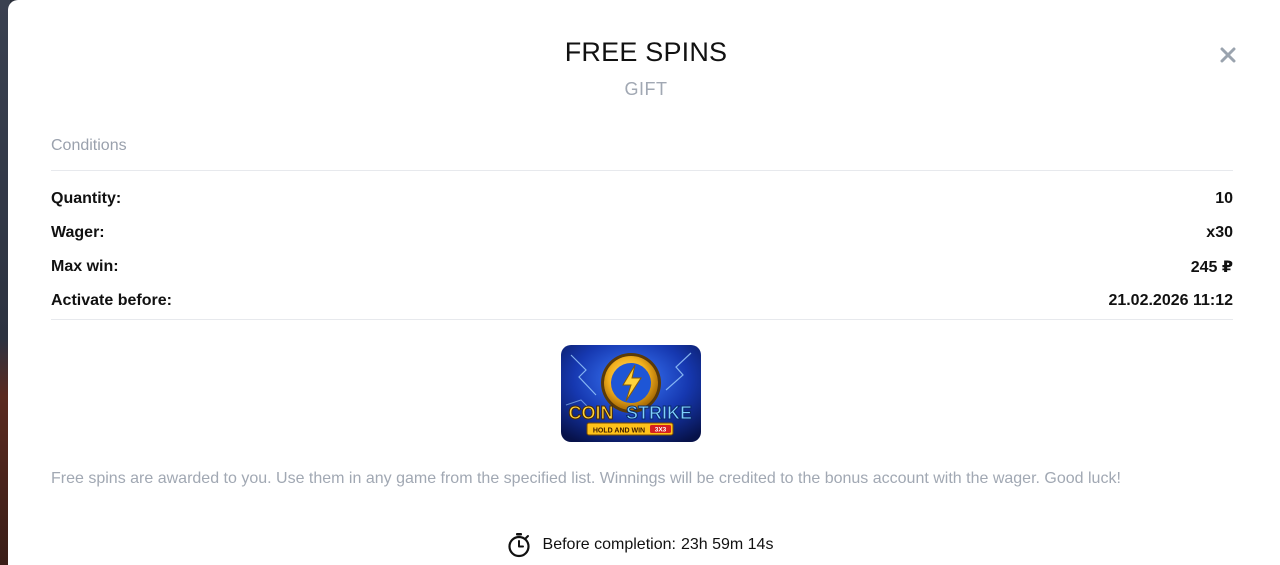  I want to click on condition-row-activate-before: Activate before: 21.02.2026 11:12, so click(642, 301).